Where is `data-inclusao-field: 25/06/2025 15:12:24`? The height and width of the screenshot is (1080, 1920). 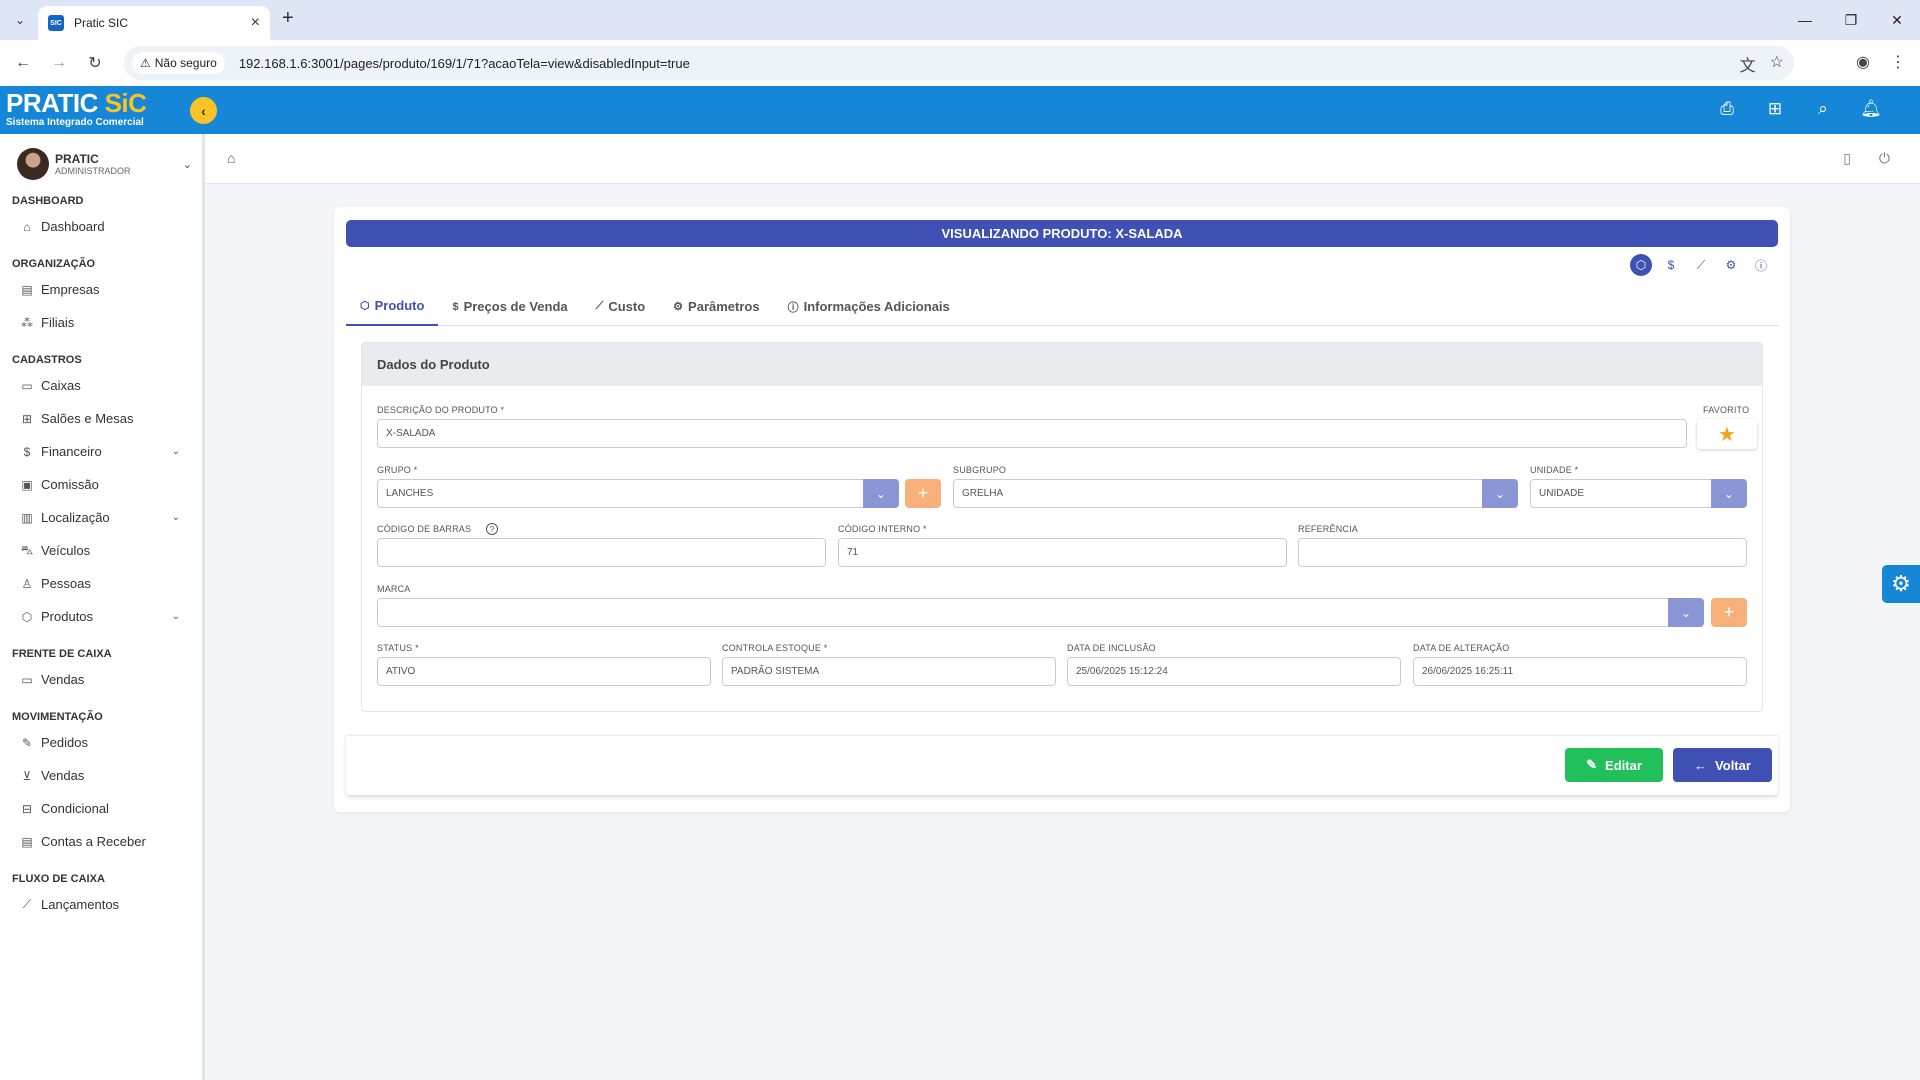 data-inclusao-field: 25/06/2025 15:12:24 is located at coordinates (1234, 671).